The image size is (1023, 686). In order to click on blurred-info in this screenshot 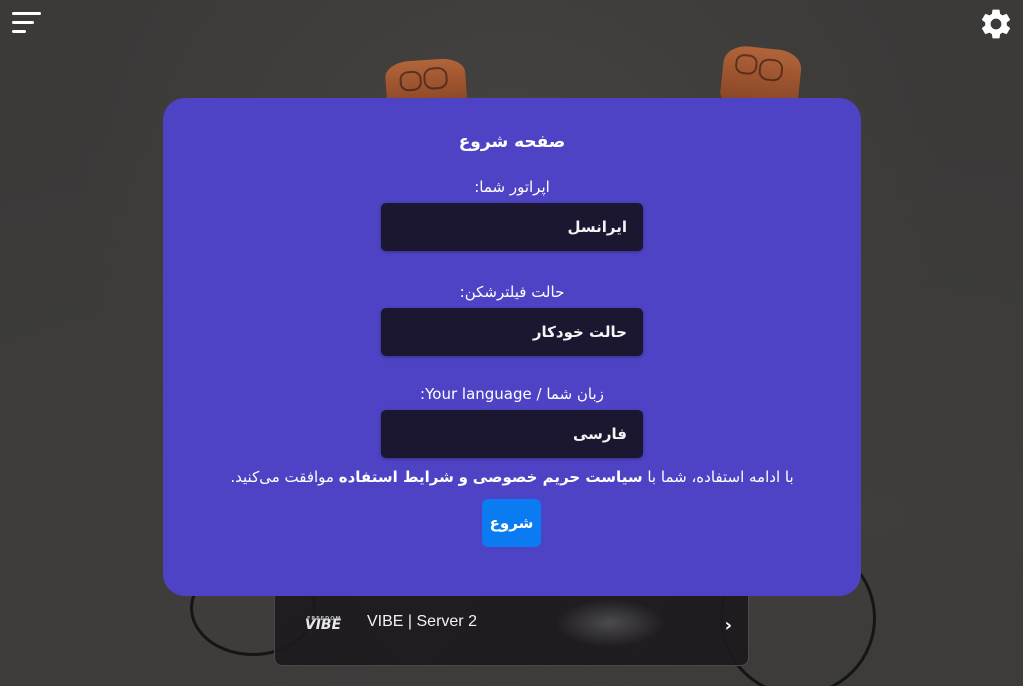, I will do `click(610, 623)`.